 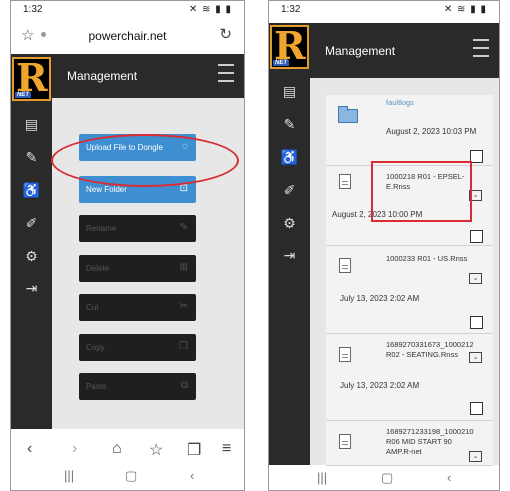 I want to click on trash-icon: ⊞, so click(x=183, y=267).